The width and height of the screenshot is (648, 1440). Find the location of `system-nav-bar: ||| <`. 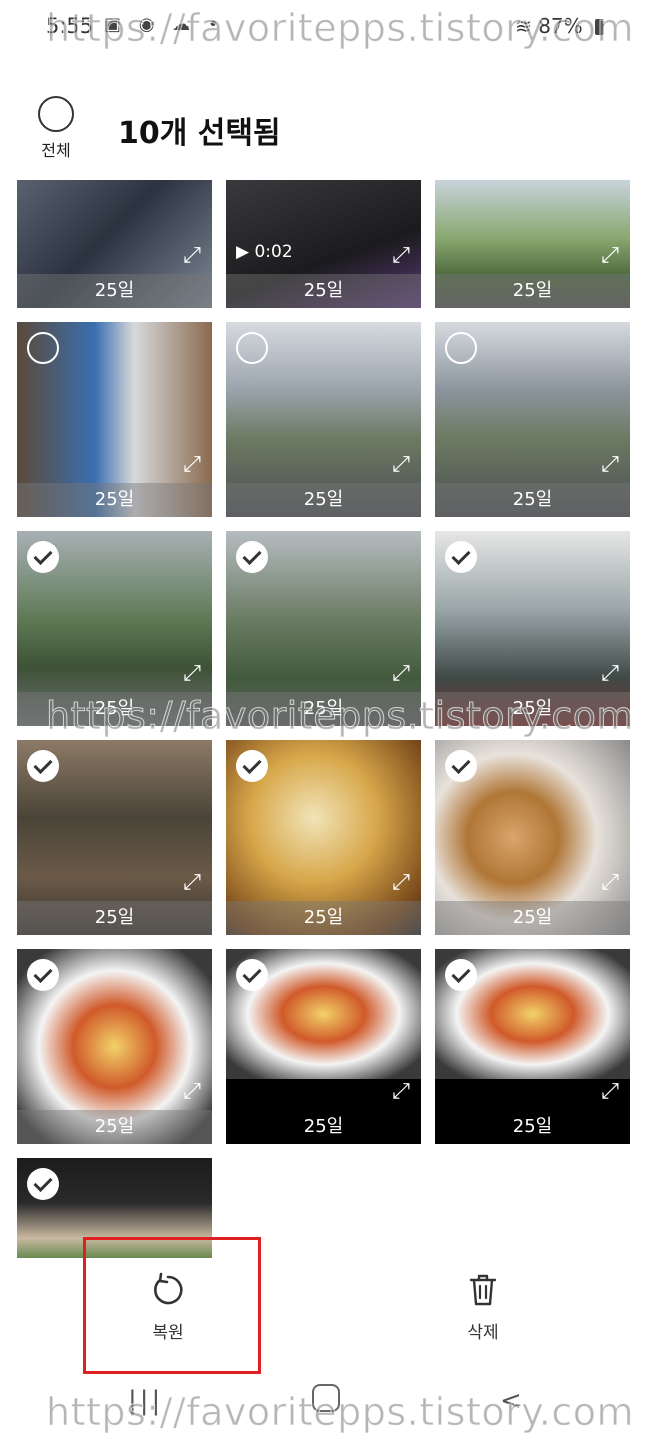

system-nav-bar: ||| < is located at coordinates (324, 1404).